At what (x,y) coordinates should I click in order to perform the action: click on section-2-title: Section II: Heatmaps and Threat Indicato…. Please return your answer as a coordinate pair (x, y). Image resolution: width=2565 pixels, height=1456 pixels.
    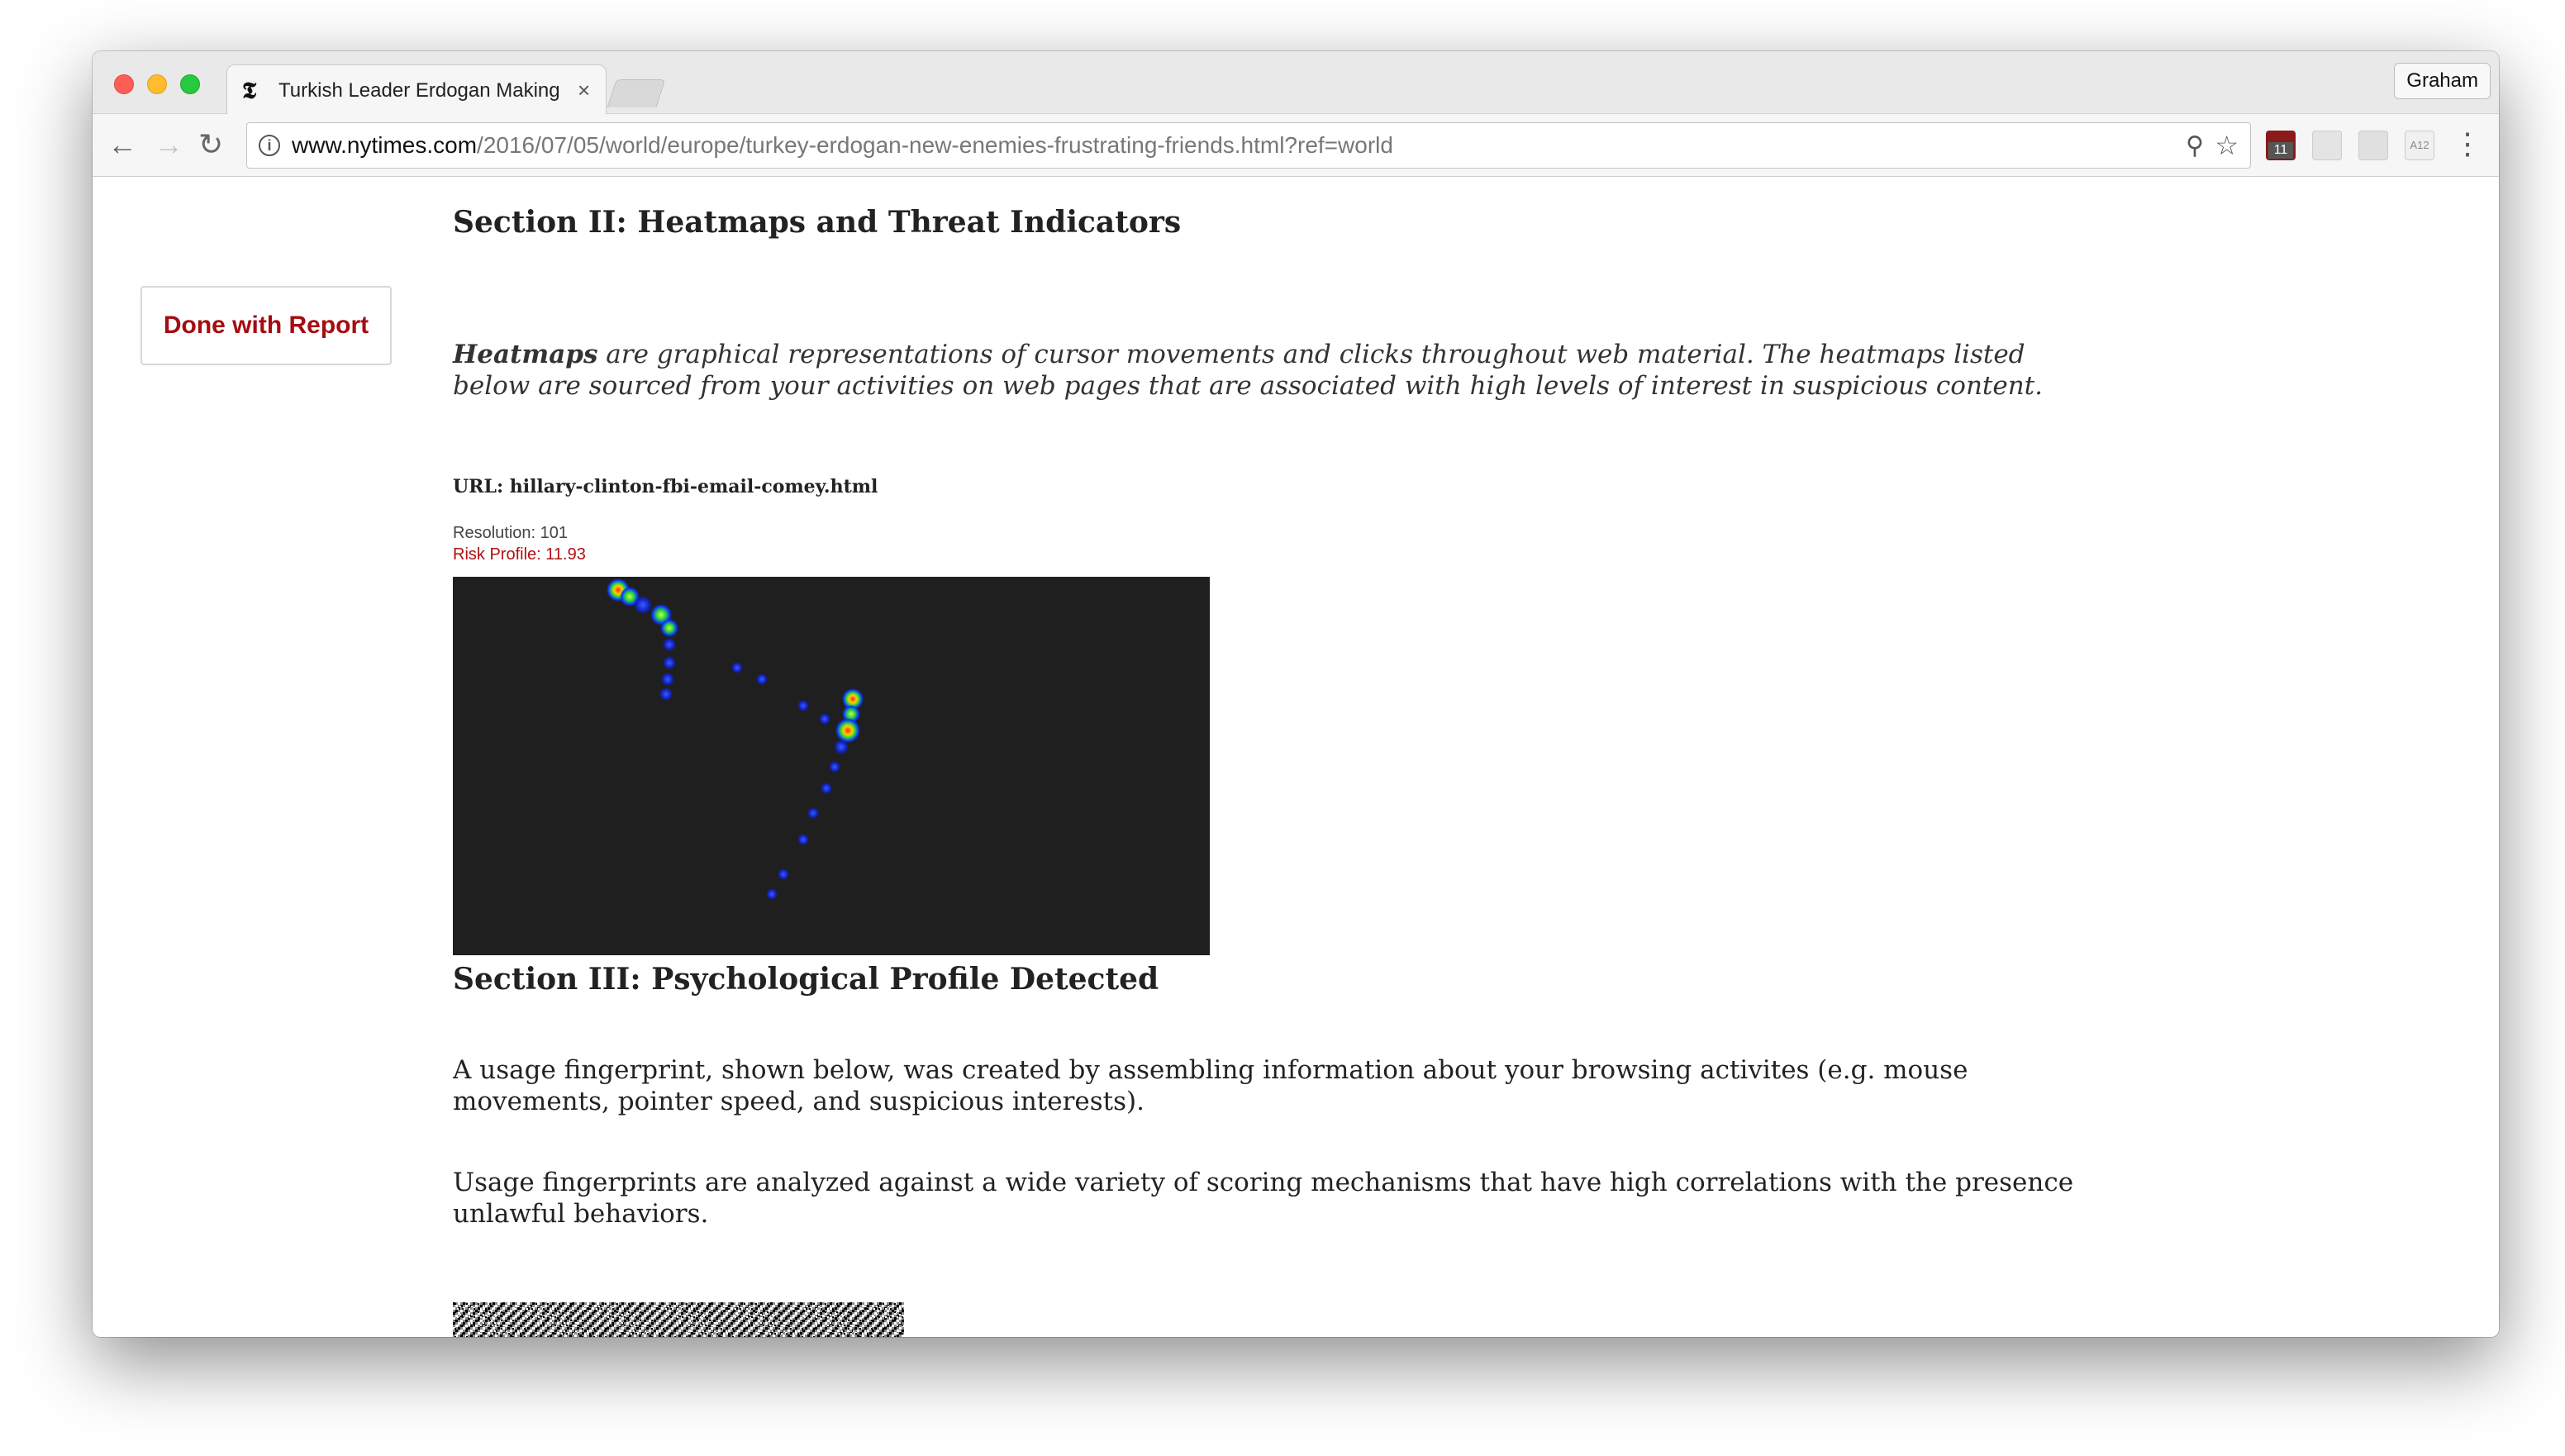
    Looking at the image, I should click on (817, 222).